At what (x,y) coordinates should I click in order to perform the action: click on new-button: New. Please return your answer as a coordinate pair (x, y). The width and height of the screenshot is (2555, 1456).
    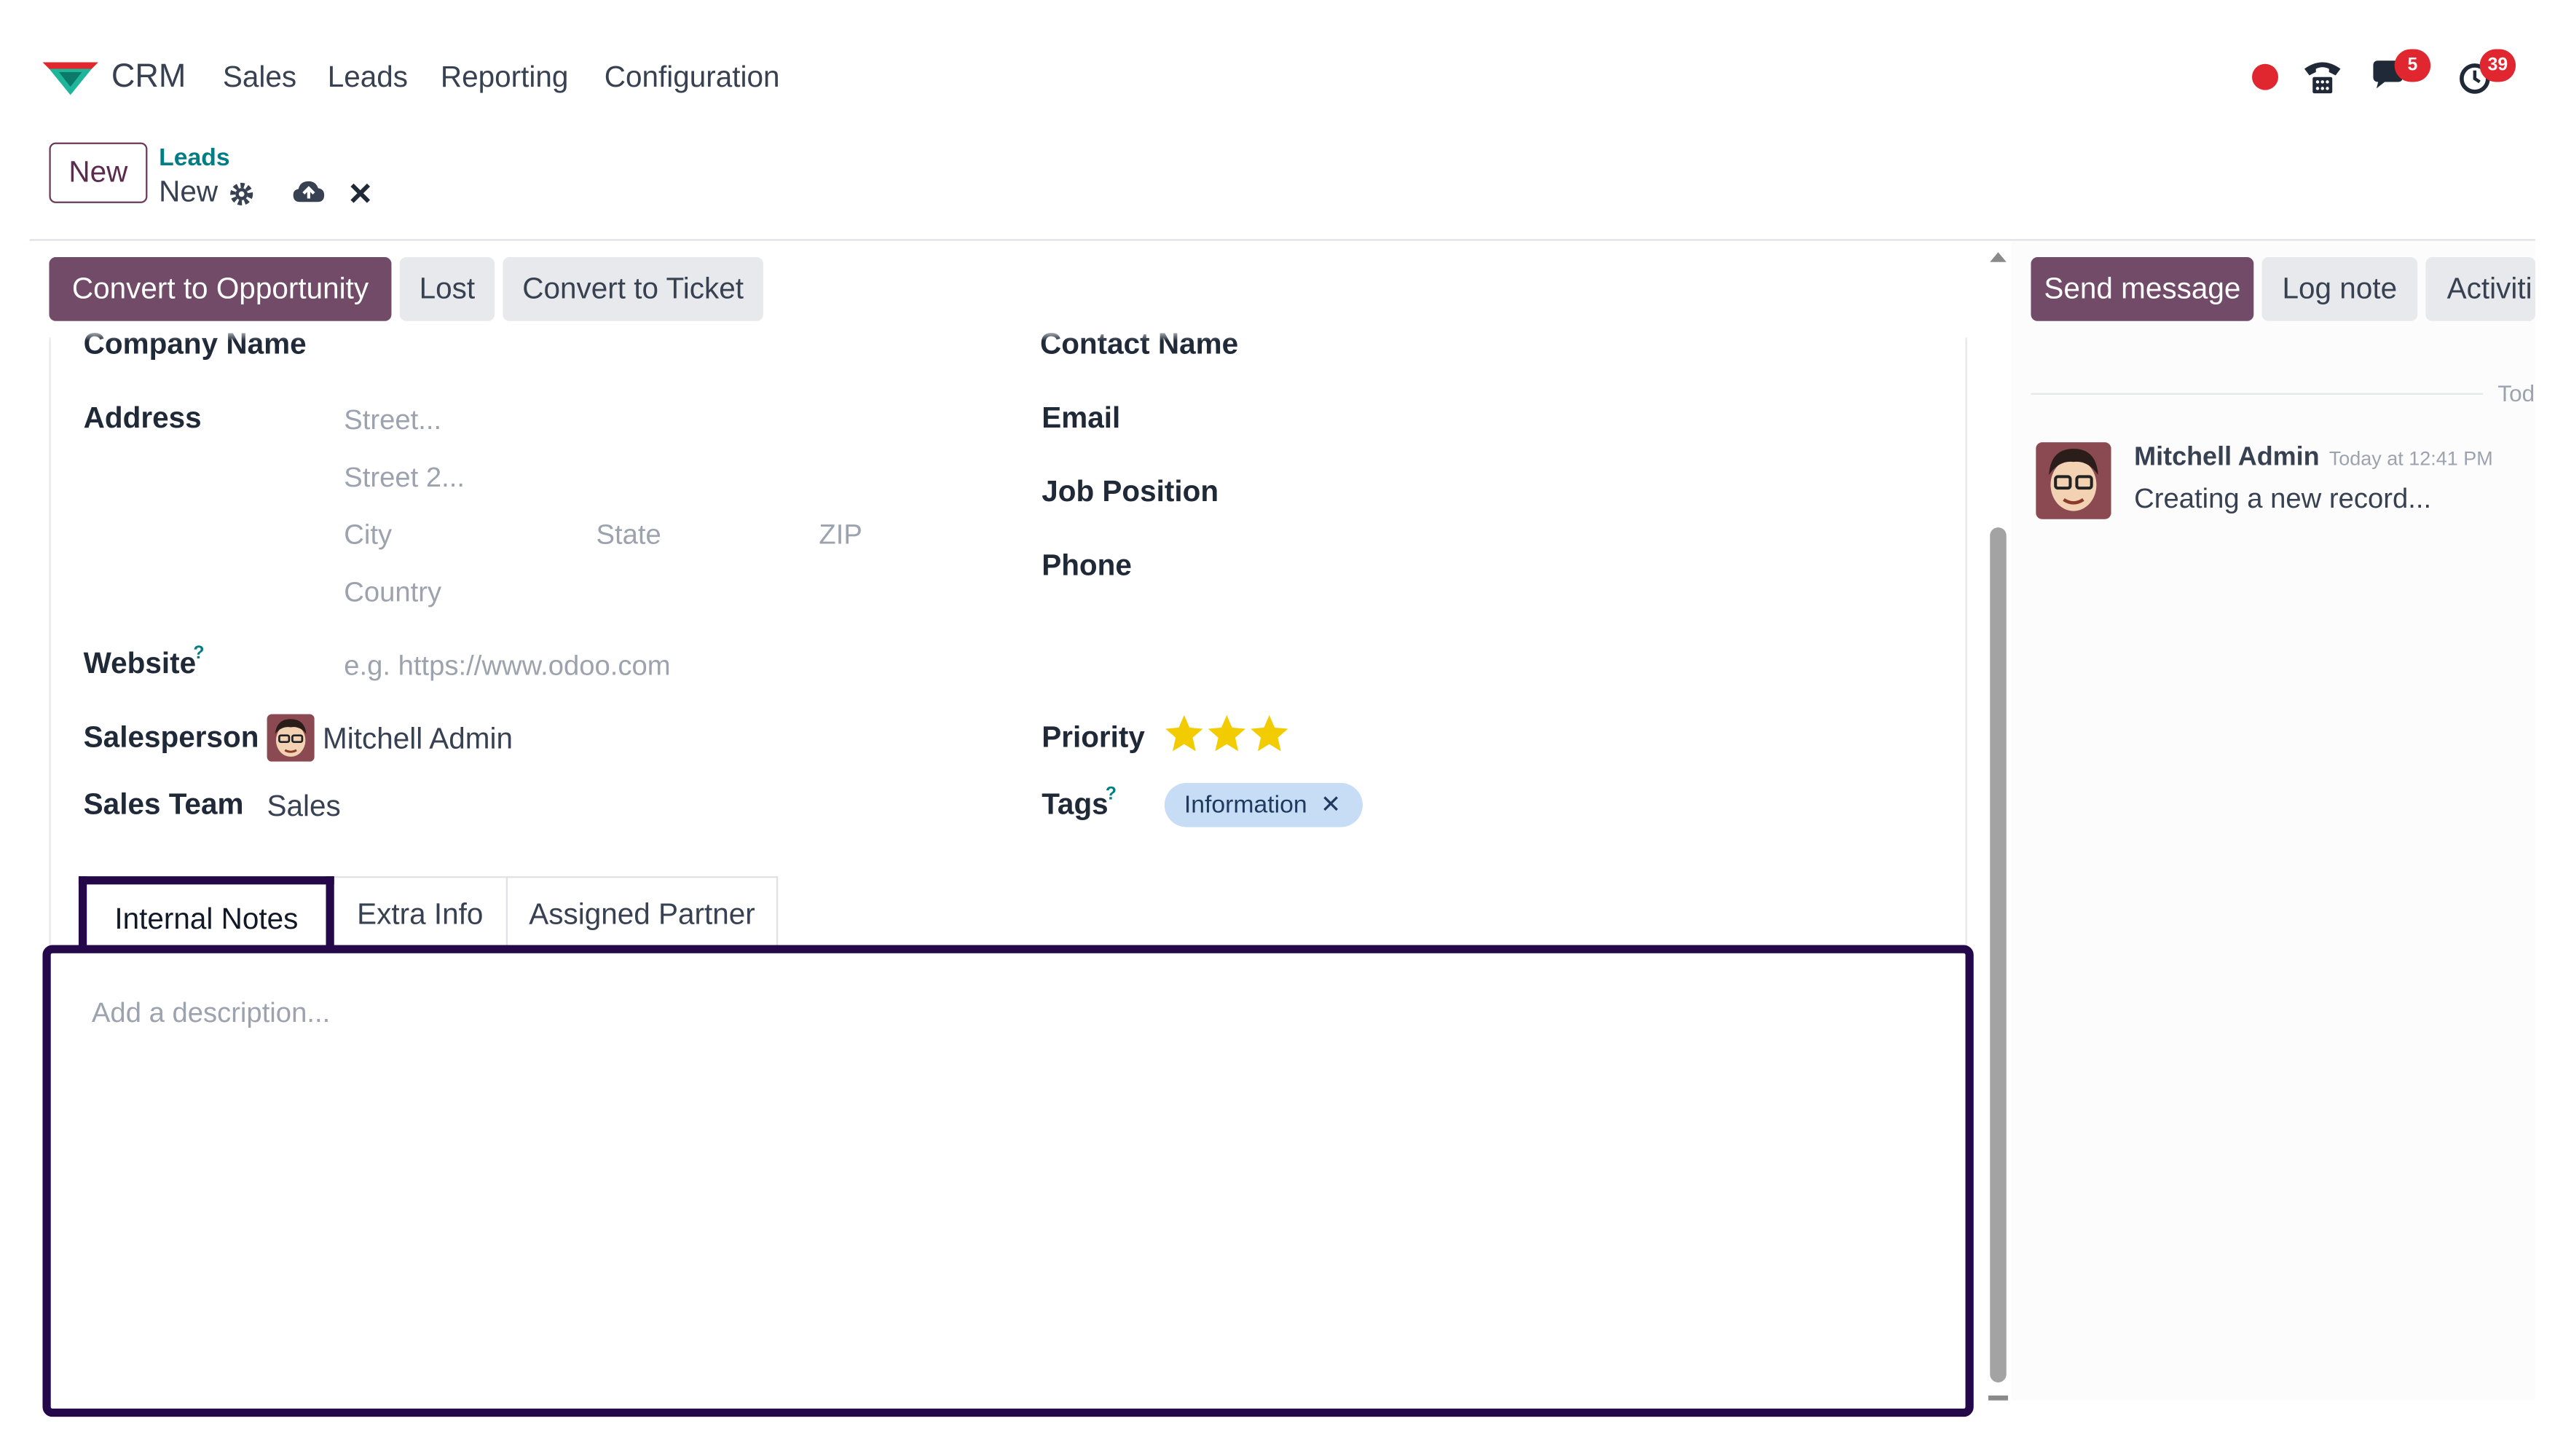
    Looking at the image, I should click on (98, 172).